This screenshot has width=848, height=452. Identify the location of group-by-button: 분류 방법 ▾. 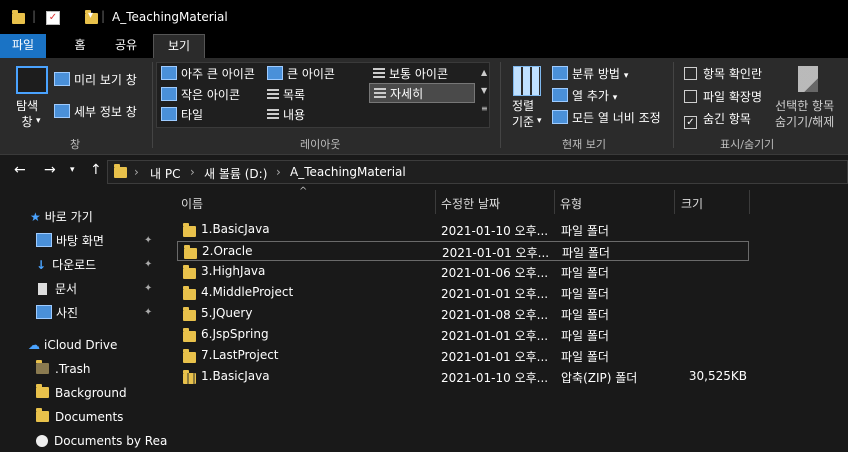
(590, 75).